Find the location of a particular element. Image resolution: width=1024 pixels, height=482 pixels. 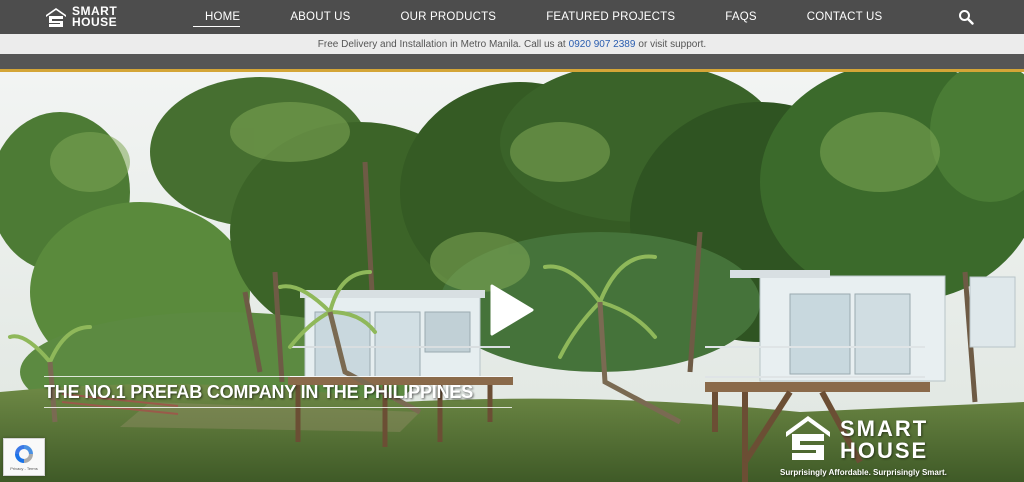

recaptcha-badge: Privacy - Terms is located at coordinates (24, 457).